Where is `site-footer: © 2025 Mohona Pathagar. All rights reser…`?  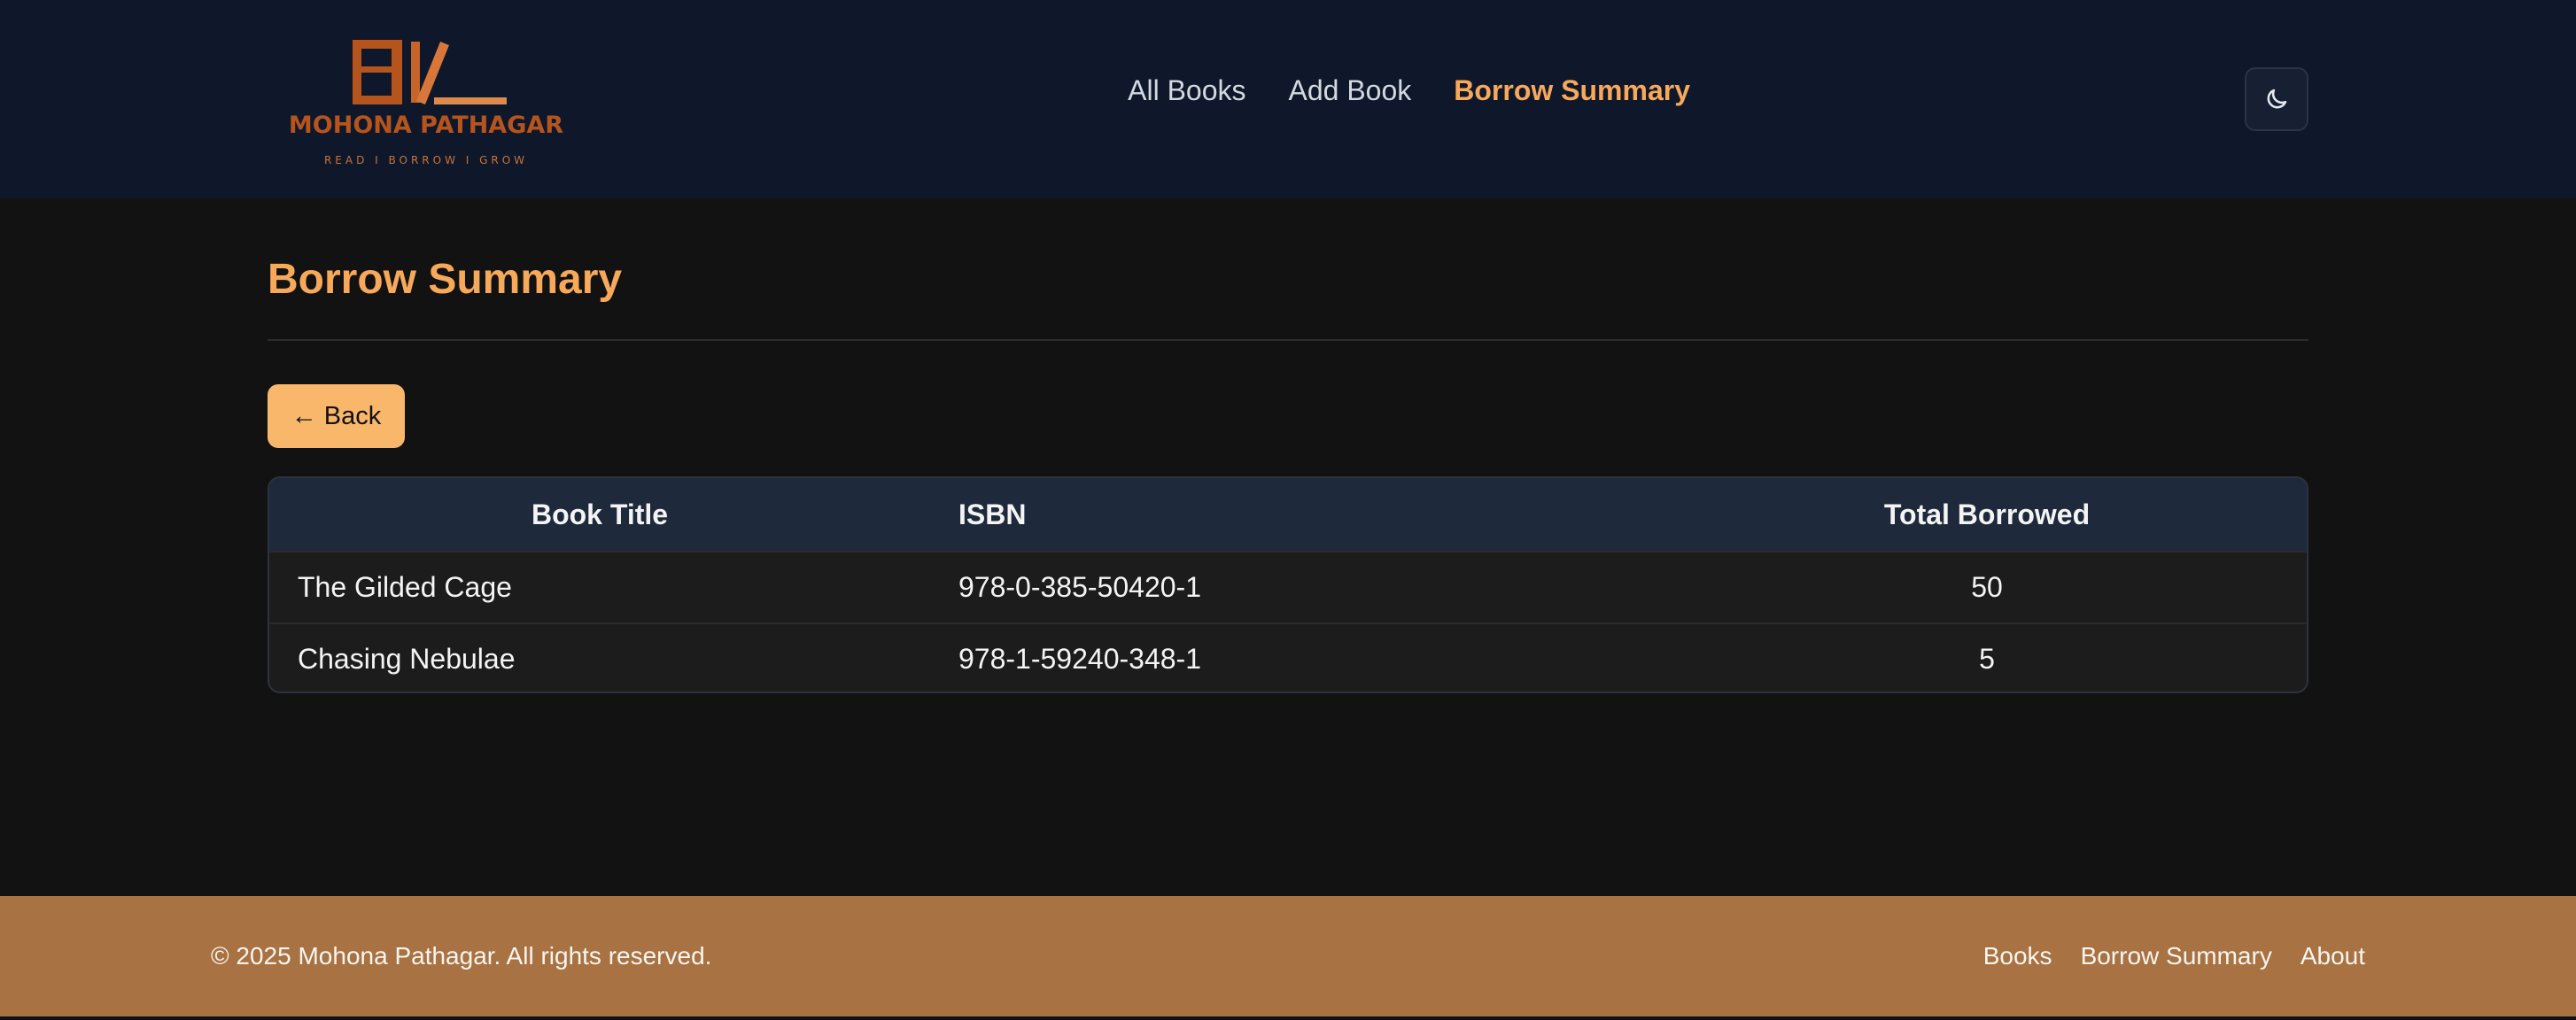 site-footer: © 2025 Mohona Pathagar. All rights reser… is located at coordinates (1288, 956).